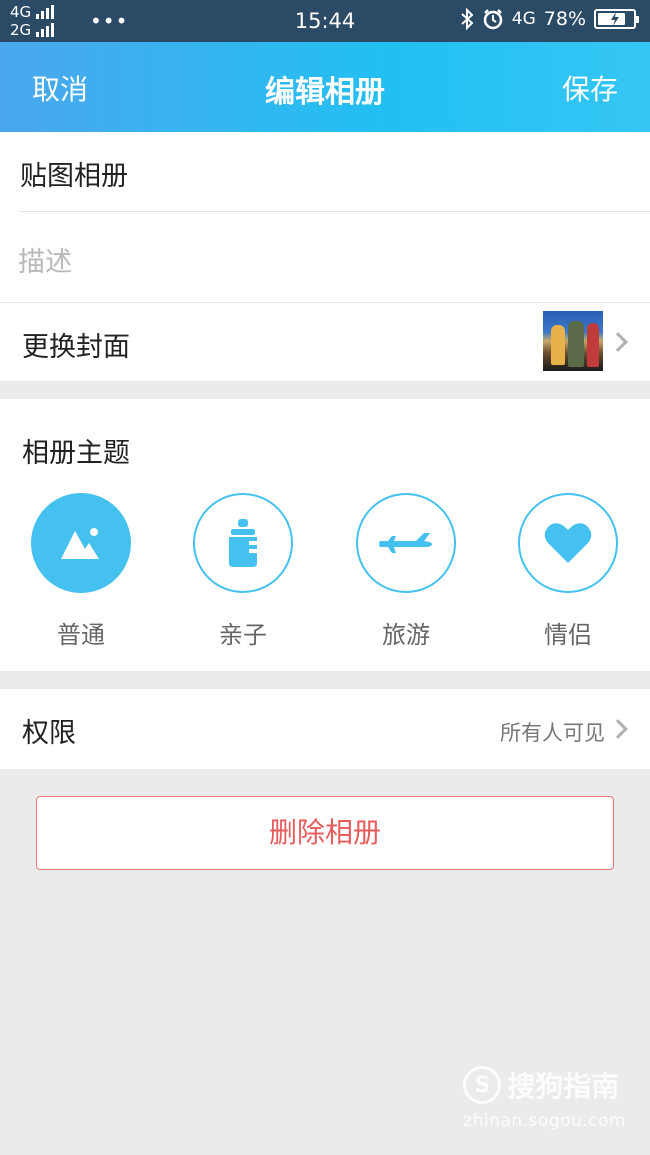  I want to click on heart-icon, so click(568, 543).